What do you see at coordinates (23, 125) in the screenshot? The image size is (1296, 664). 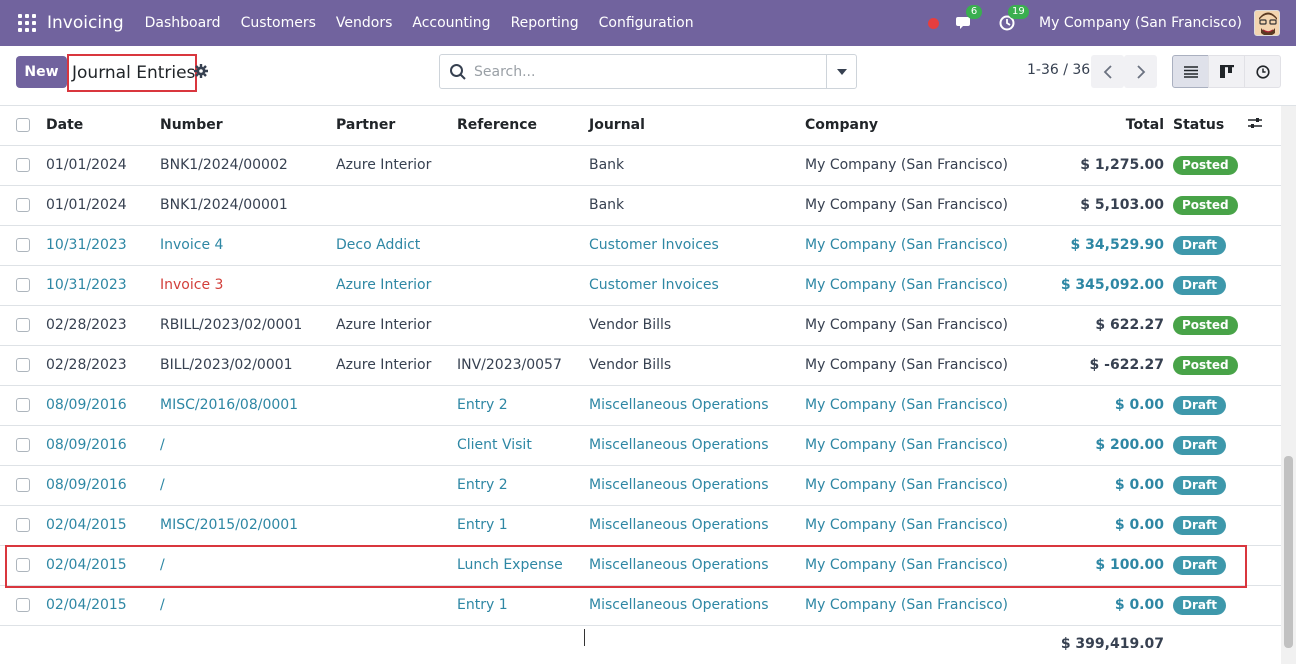 I see `select-all-checkbox` at bounding box center [23, 125].